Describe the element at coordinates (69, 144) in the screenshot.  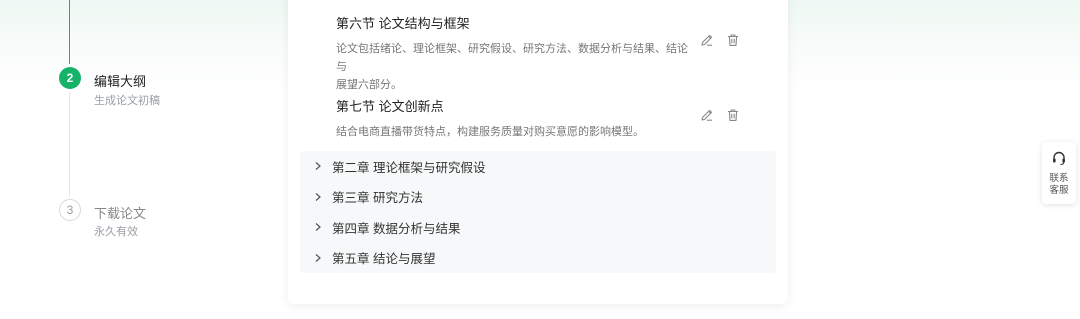
I see `step-connector-pending` at that location.